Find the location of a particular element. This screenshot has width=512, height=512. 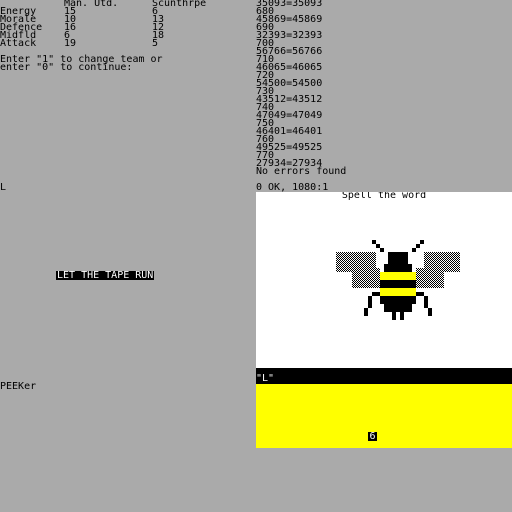

tape-banner: LET THE TAPE RUN is located at coordinates (105, 275).